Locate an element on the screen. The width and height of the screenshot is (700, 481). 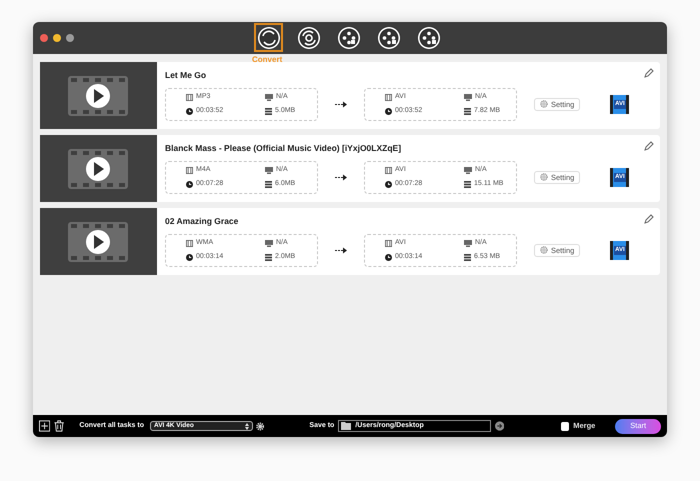
close-button is located at coordinates (44, 38).